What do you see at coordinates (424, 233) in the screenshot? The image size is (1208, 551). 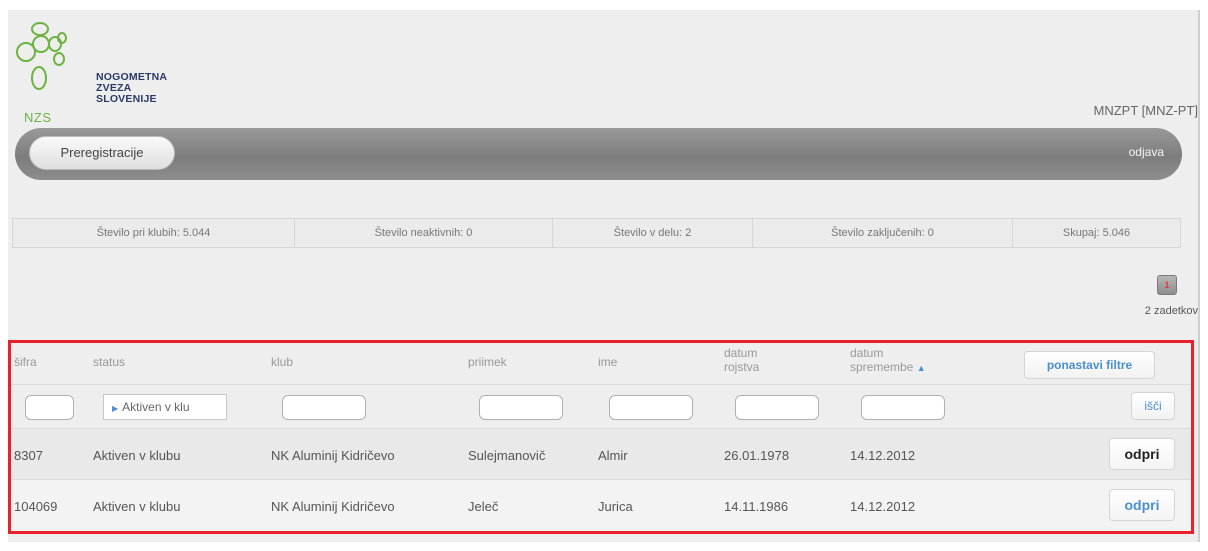 I see `stat-inactive: Število neaktivnih: 0` at bounding box center [424, 233].